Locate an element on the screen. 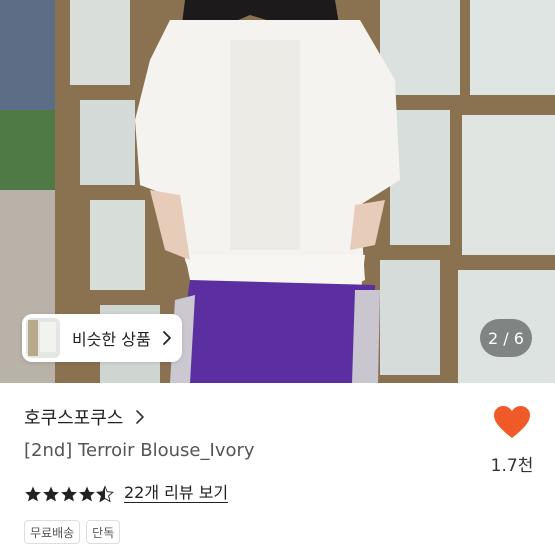 This screenshot has width=555, height=555. product-title: [2nd] Terroir Blouse_Ivory is located at coordinates (139, 450).